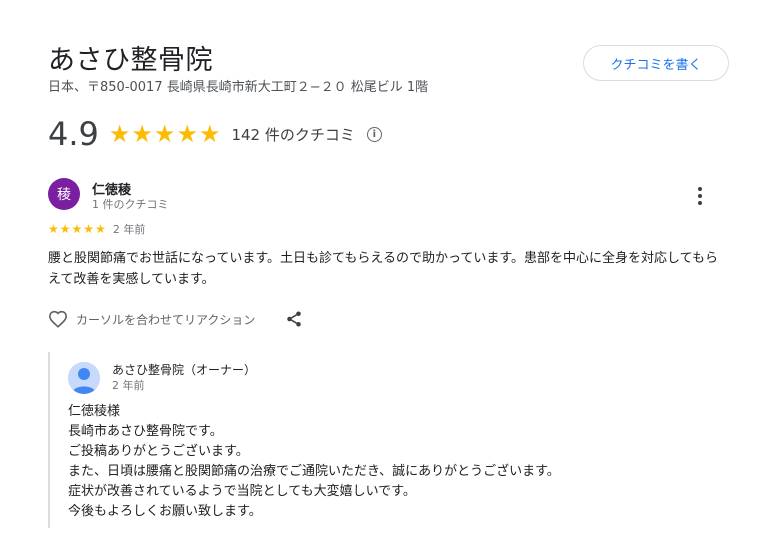 The height and width of the screenshot is (541, 776). I want to click on info-icon: i, so click(374, 134).